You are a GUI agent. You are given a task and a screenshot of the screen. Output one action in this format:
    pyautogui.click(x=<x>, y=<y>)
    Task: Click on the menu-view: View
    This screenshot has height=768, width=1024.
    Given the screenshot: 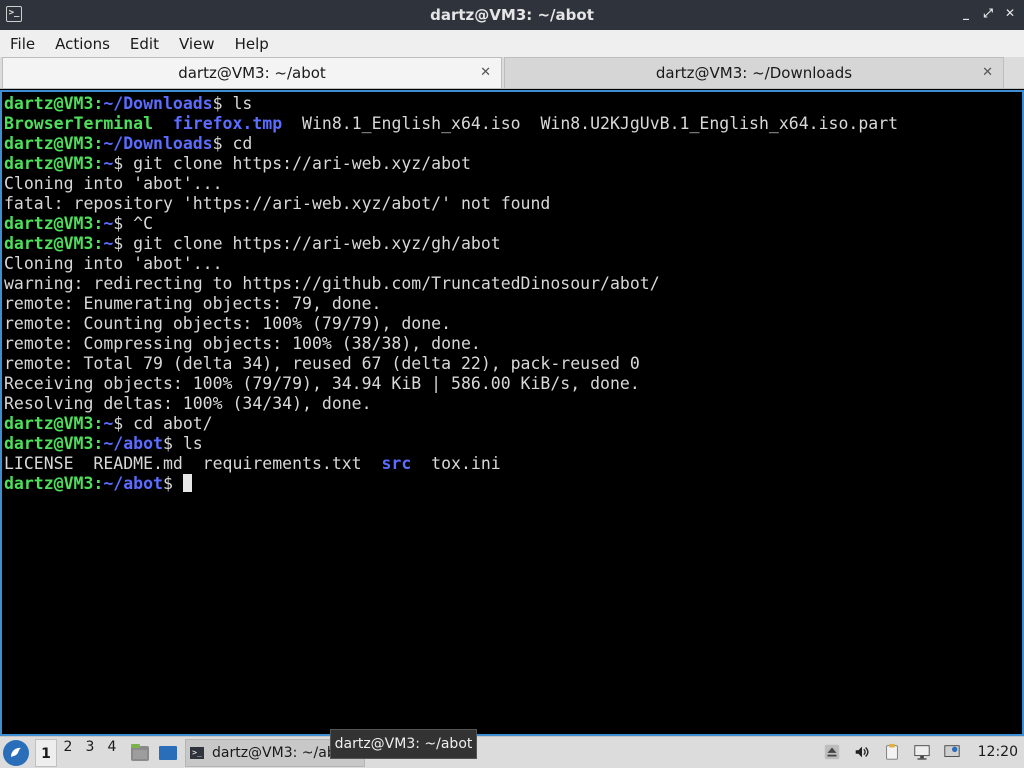 What is the action you would take?
    pyautogui.click(x=197, y=44)
    